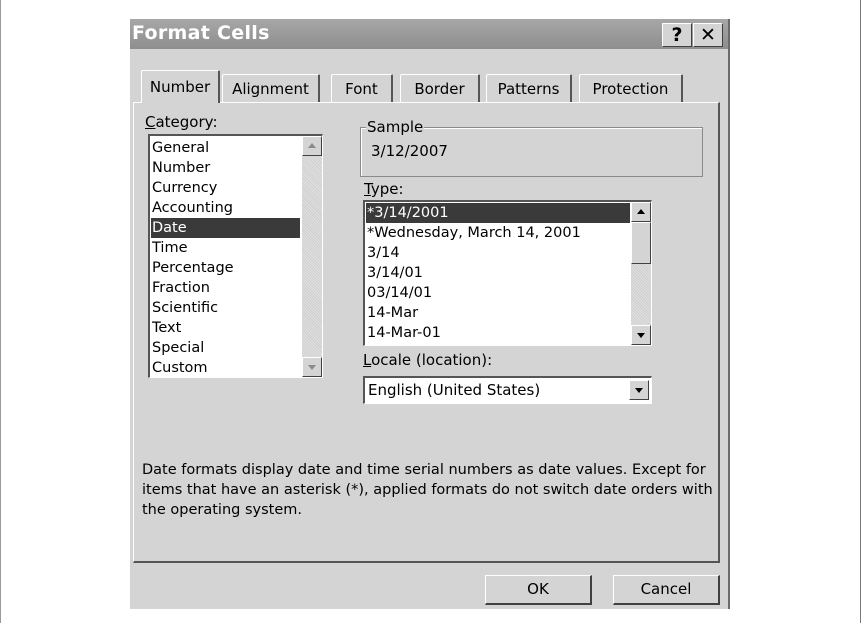 The height and width of the screenshot is (623, 867). I want to click on type-scroll-thumb, so click(641, 243).